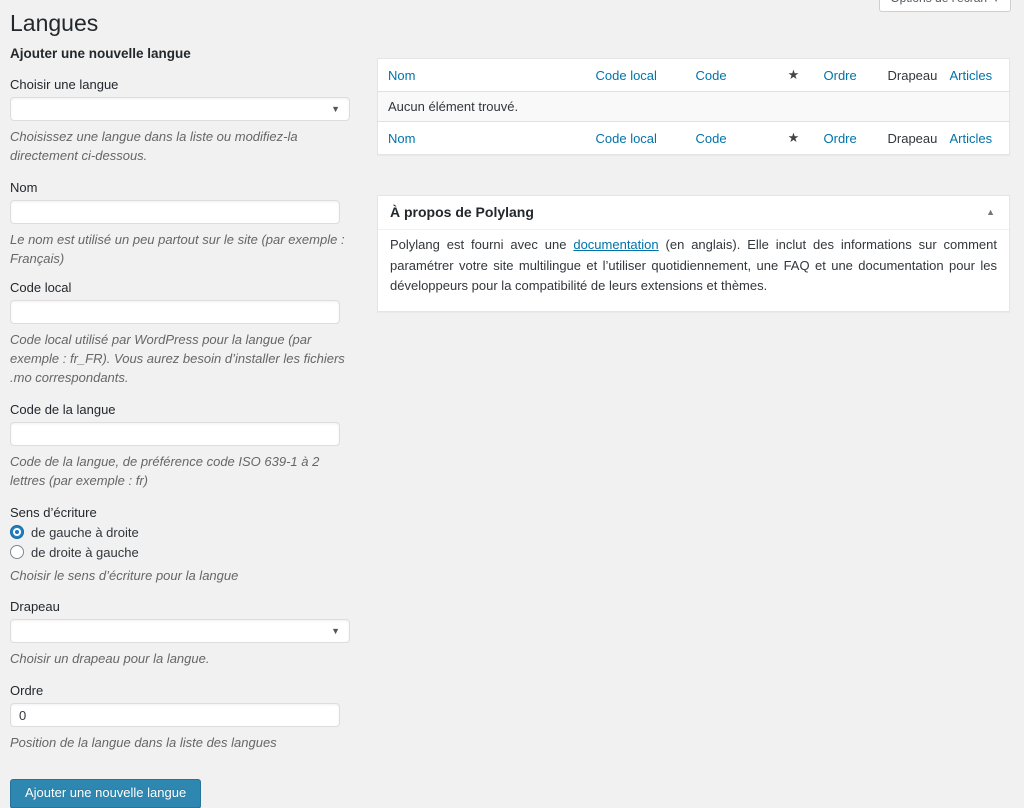 This screenshot has width=1024, height=808. Describe the element at coordinates (908, 75) in the screenshot. I see `column-header-flag: Drapeau` at that location.